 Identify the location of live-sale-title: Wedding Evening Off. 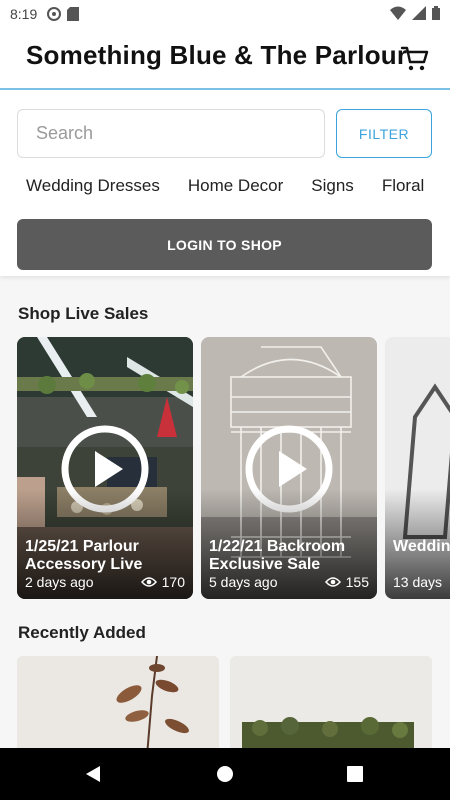
(421, 546).